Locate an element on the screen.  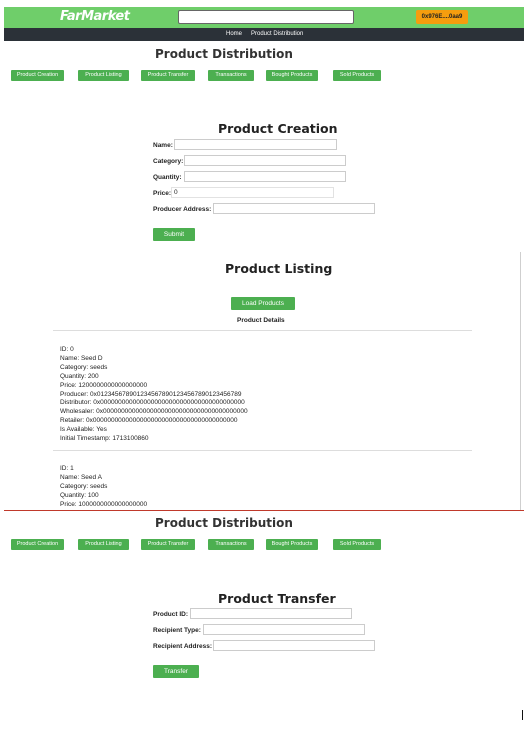
product-id-label: Product ID: is located at coordinates (171, 614).